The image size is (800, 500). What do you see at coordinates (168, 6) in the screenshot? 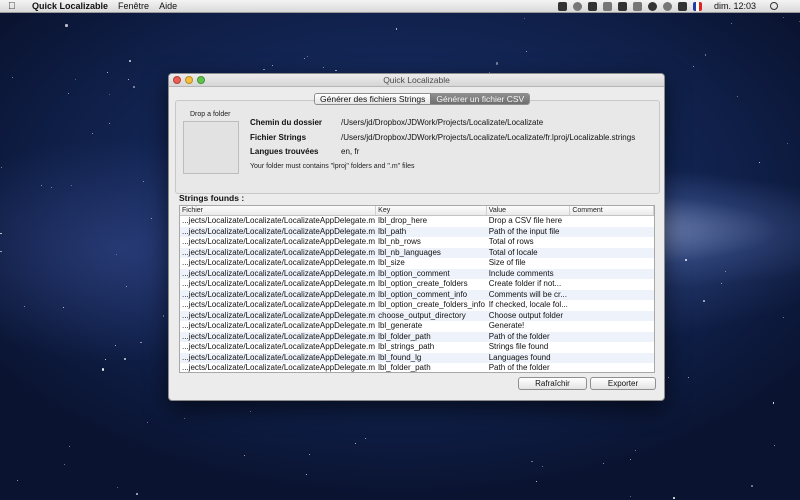
I see `menu-help: Aide` at bounding box center [168, 6].